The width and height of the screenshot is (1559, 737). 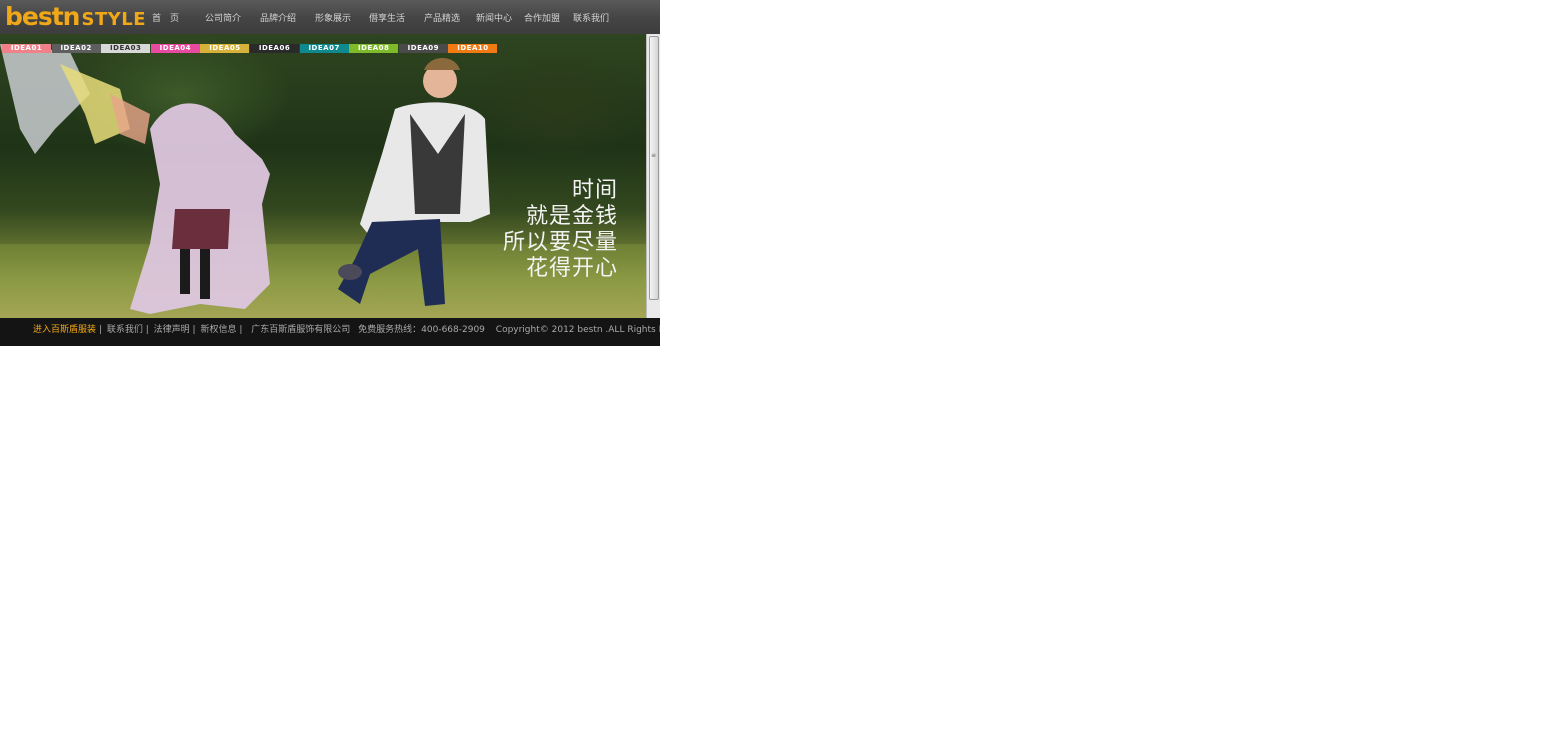 I want to click on scrollbar-thumb, so click(x=654, y=168).